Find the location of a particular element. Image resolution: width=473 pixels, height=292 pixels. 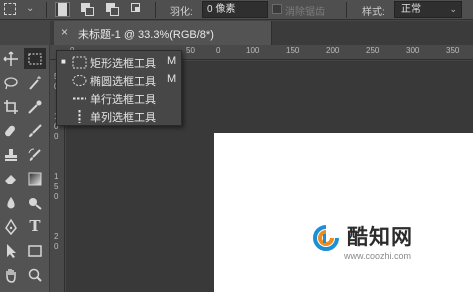

document-tabbar: × 未标题-1 @ 33.3%(RGB/8*) is located at coordinates (261, 33).